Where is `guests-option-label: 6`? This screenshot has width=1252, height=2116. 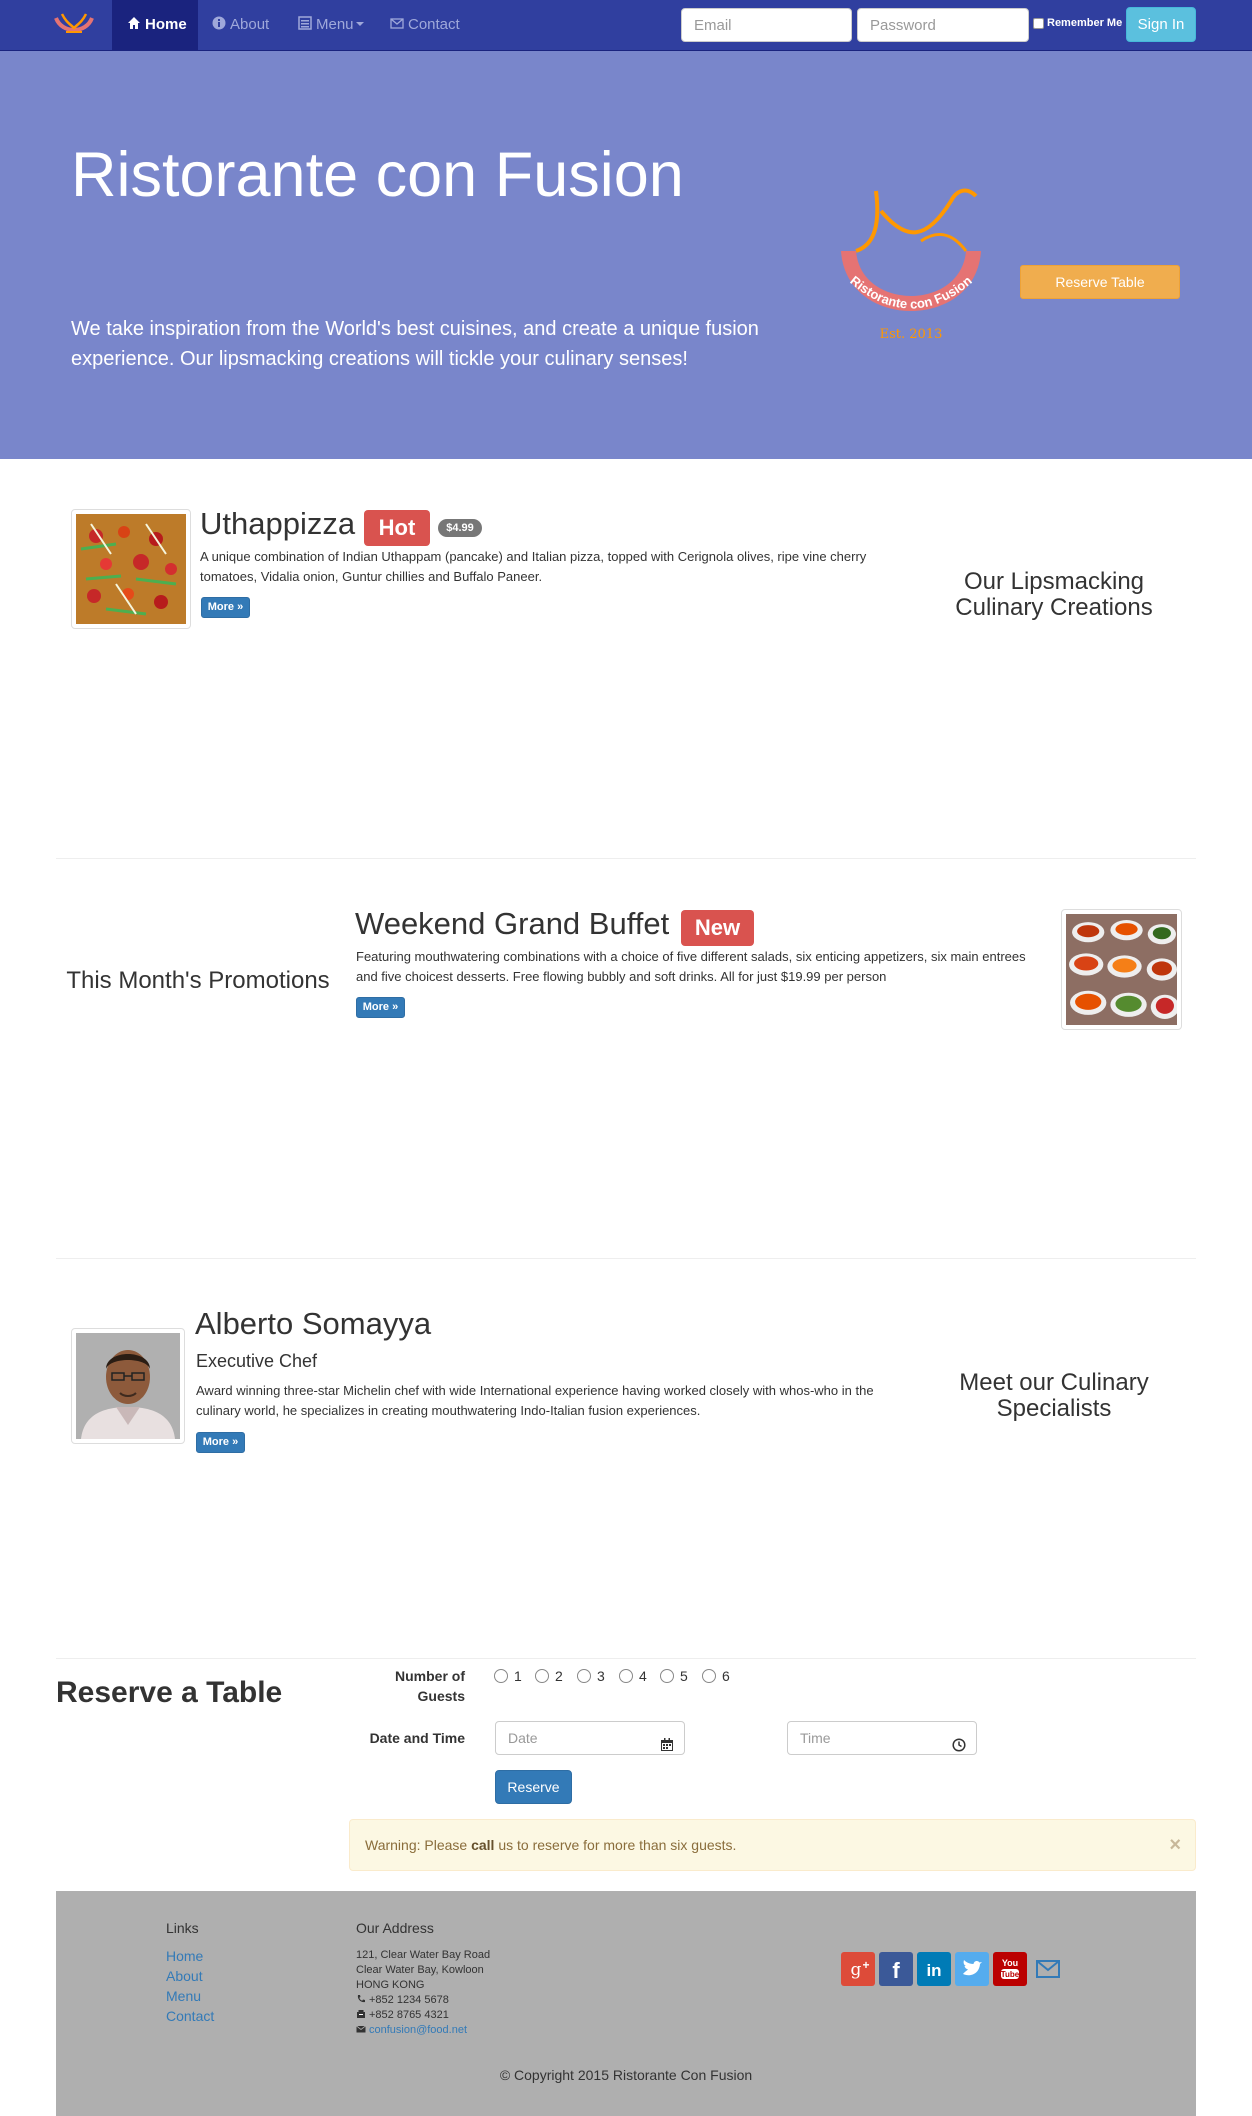
guests-option-label: 6 is located at coordinates (726, 1676).